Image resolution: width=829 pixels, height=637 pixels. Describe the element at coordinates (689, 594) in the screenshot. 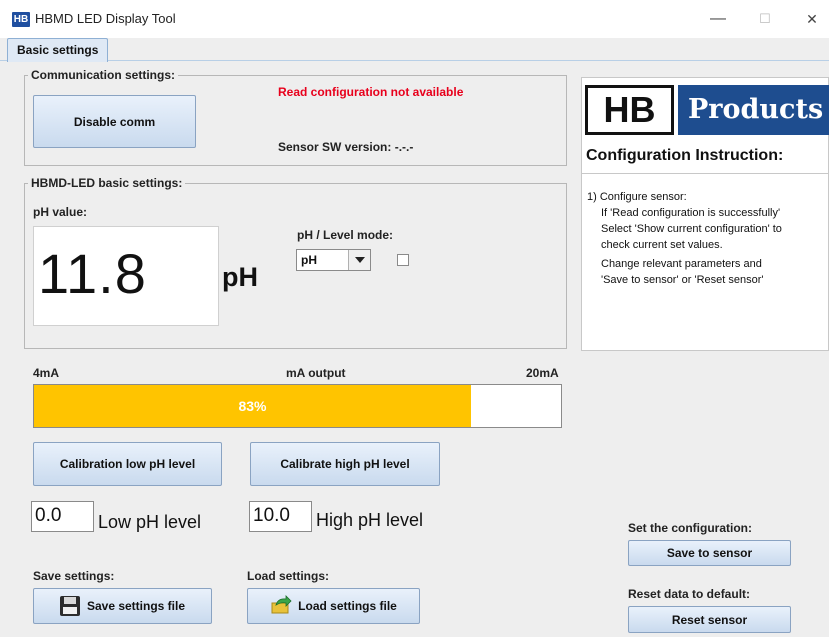

I see `reset-data-label: Reset data to default:` at that location.